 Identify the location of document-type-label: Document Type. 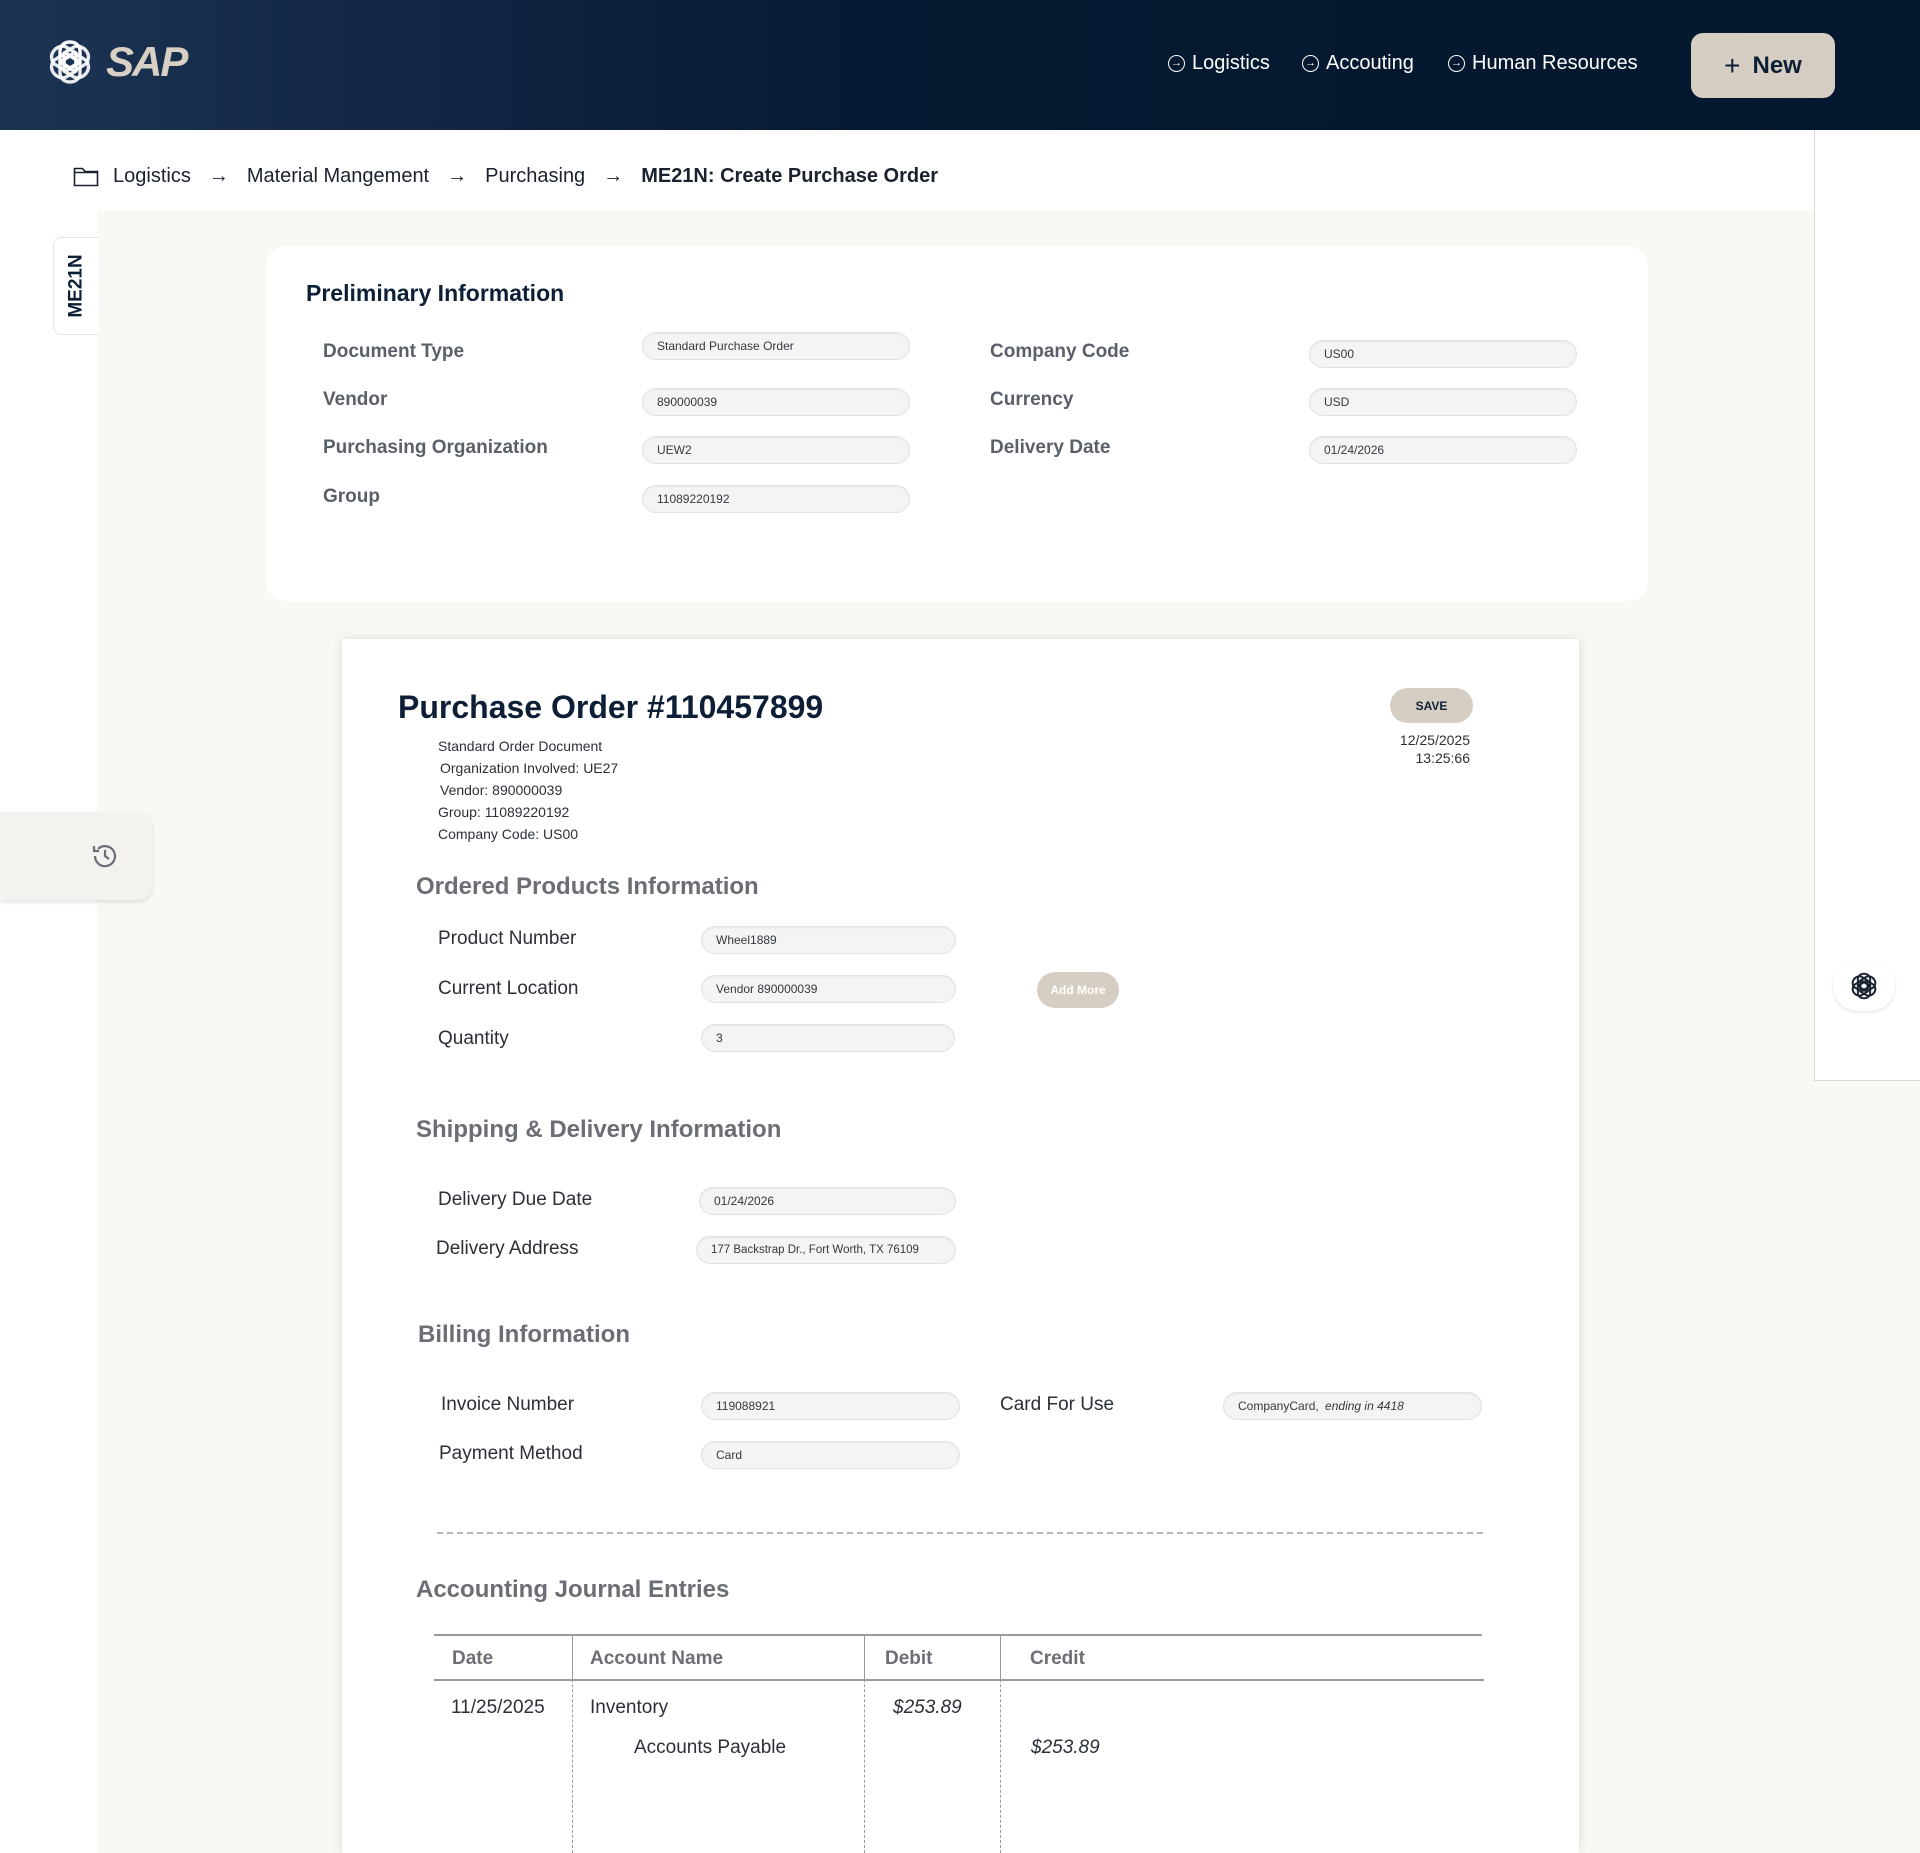
(394, 351).